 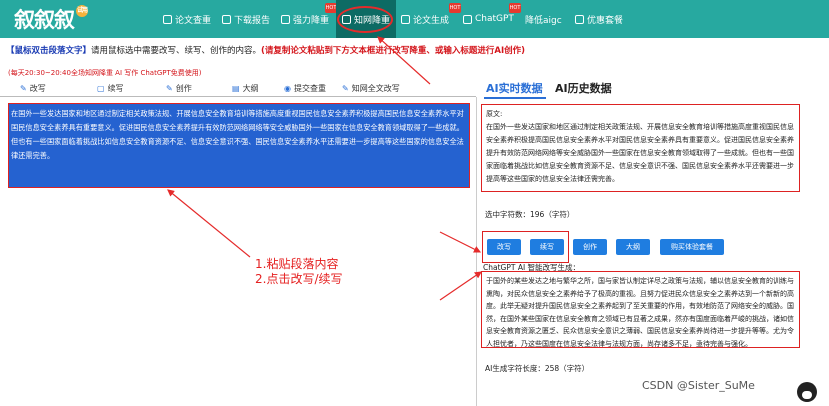 I want to click on nav-item-discount-plans: 优惠套餐, so click(x=599, y=19).